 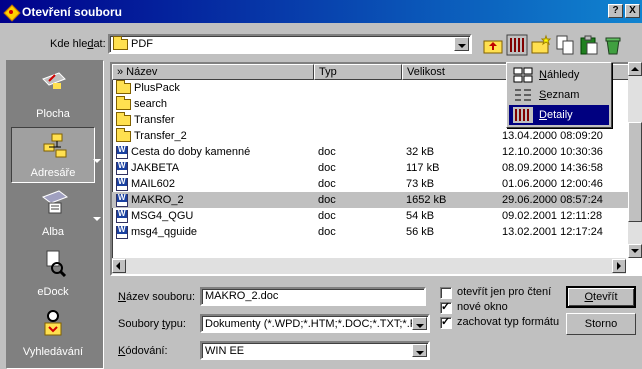 I want to click on cell-name: search, so click(x=141, y=103).